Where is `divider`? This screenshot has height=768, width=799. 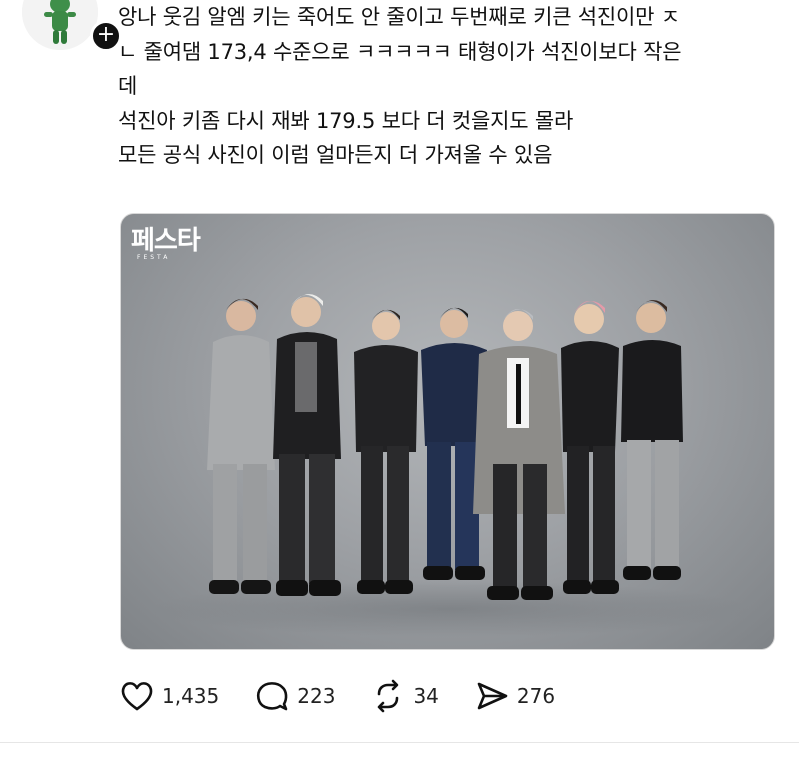 divider is located at coordinates (399, 742).